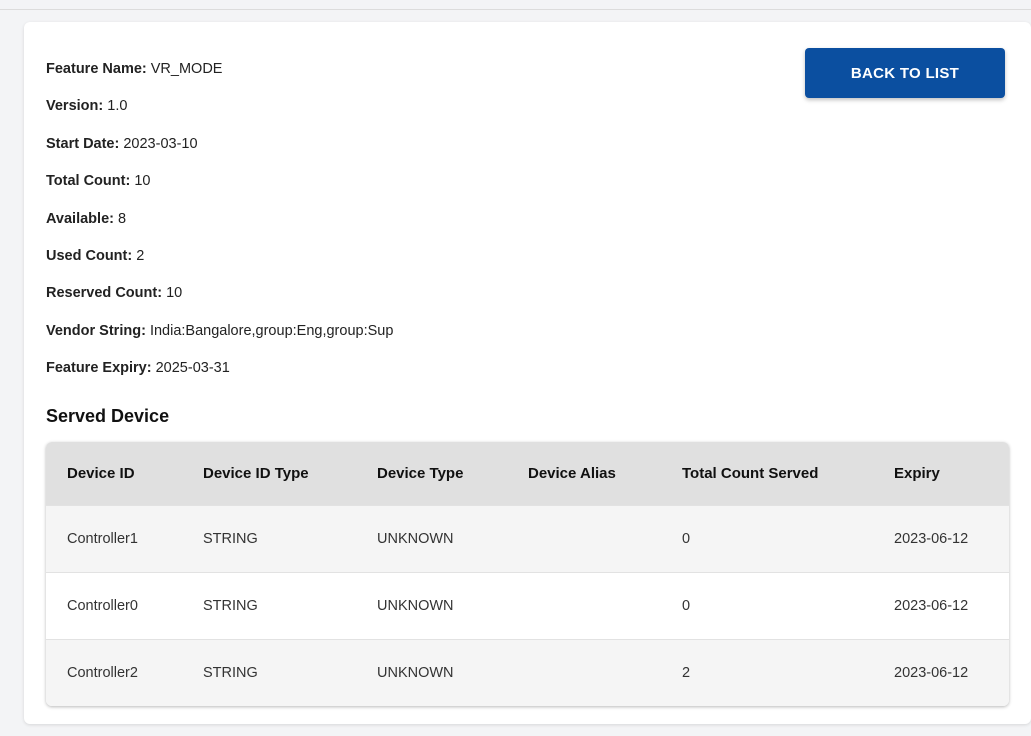 This screenshot has width=1031, height=736. Describe the element at coordinates (122, 218) in the screenshot. I see `detail-value: 8` at that location.